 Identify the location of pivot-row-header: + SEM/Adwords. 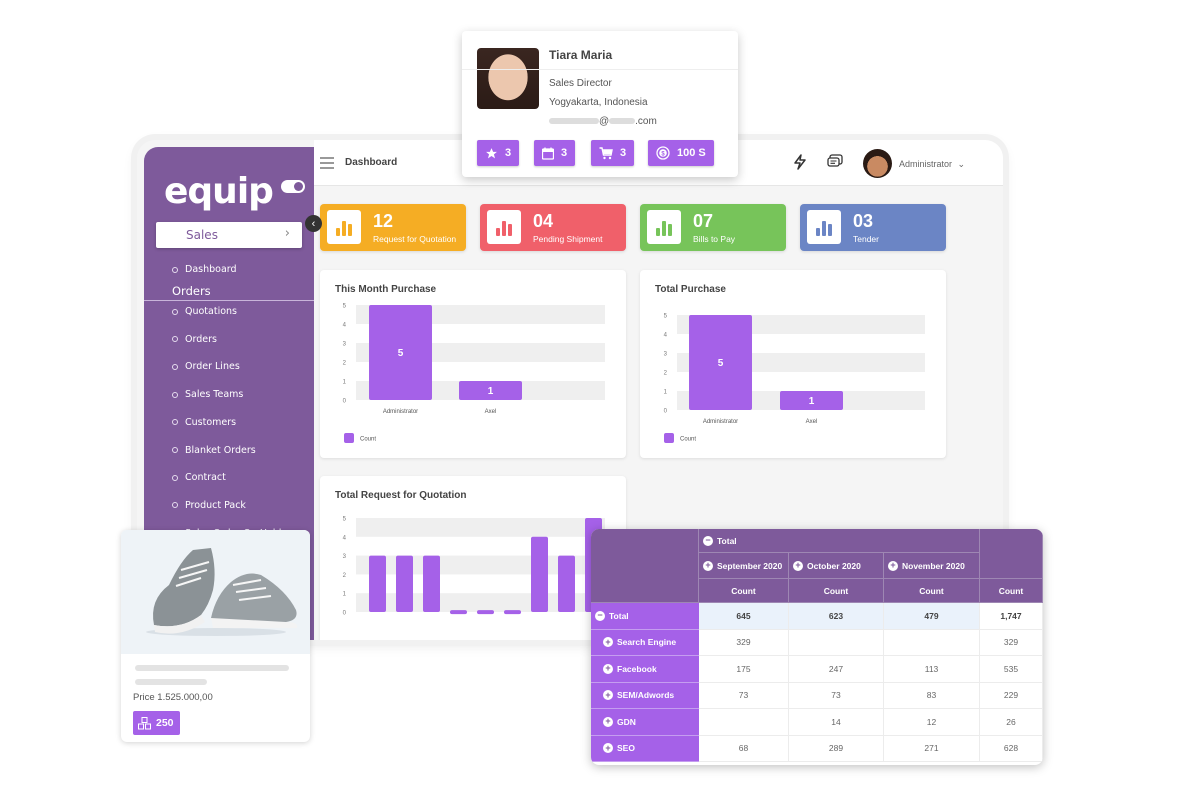
(645, 695).